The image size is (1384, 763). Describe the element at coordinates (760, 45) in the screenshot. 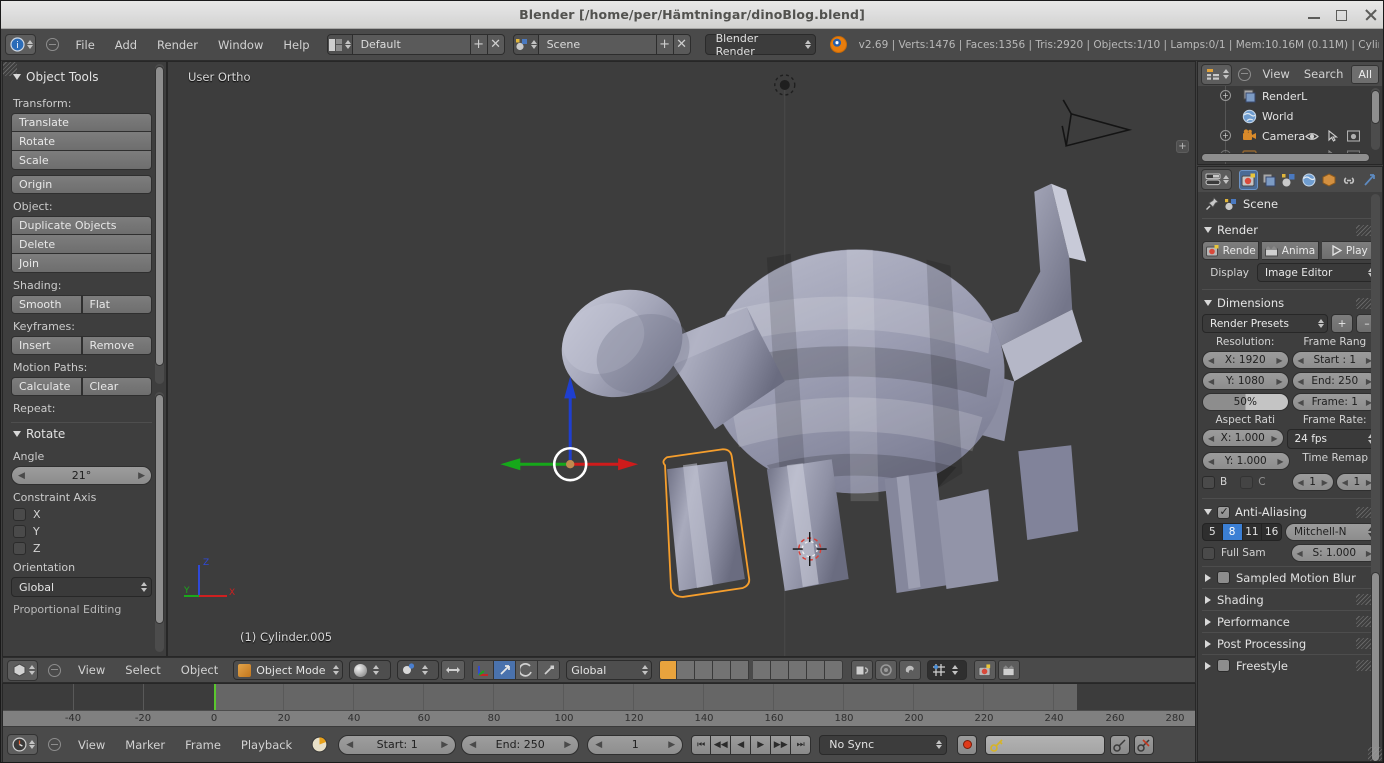

I see `render-engine-selector: Blender Render` at that location.